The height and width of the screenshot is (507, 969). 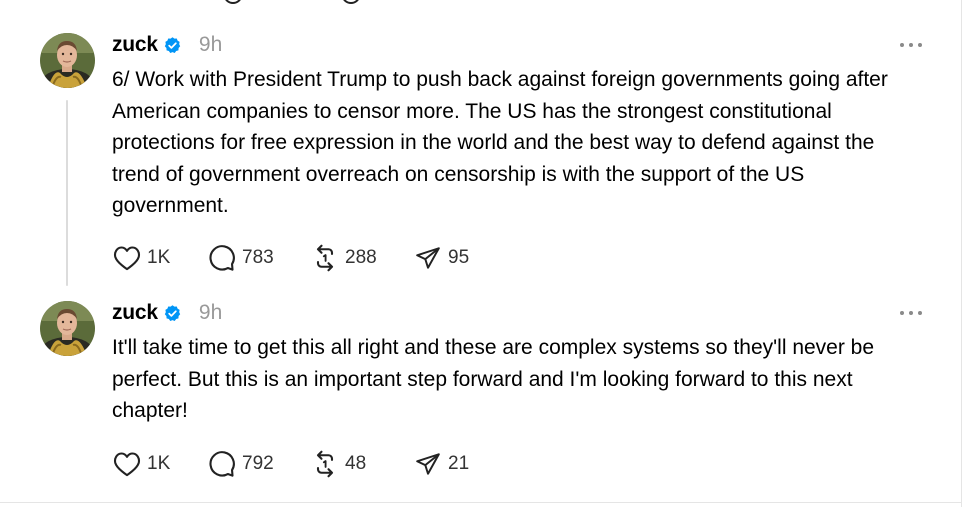 I want to click on share-count: 21, so click(x=459, y=463).